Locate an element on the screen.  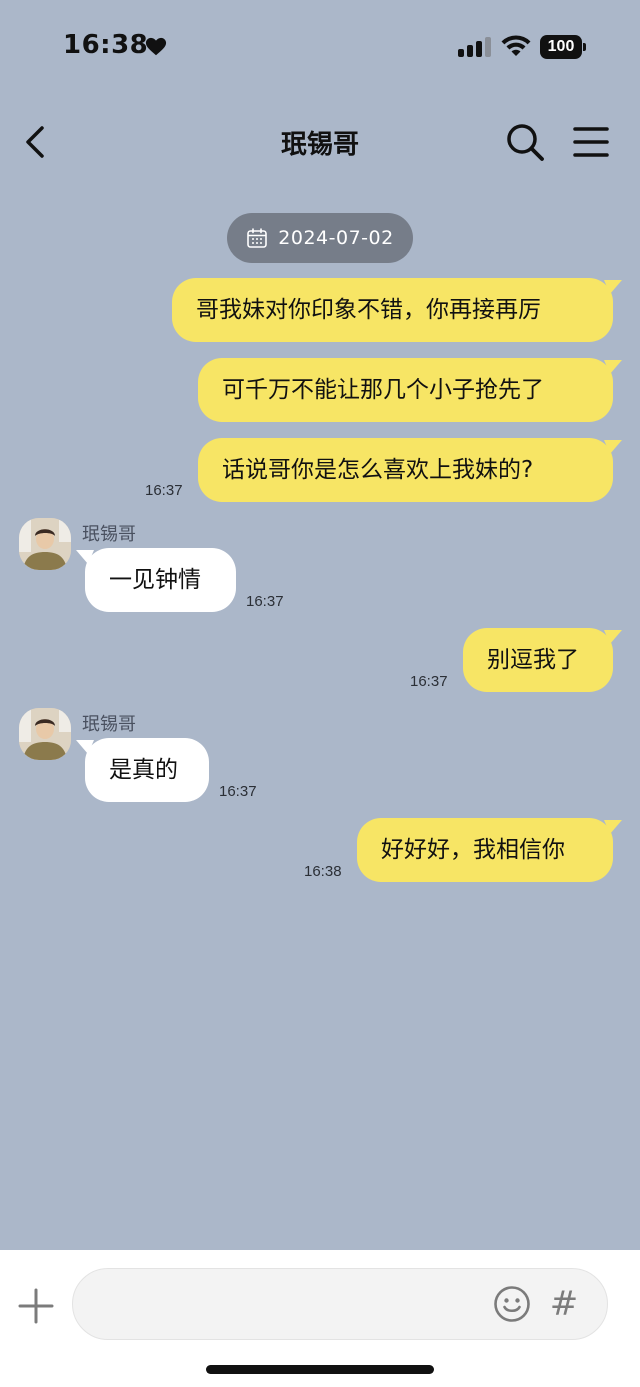
hash-icon: # is located at coordinates (564, 1304).